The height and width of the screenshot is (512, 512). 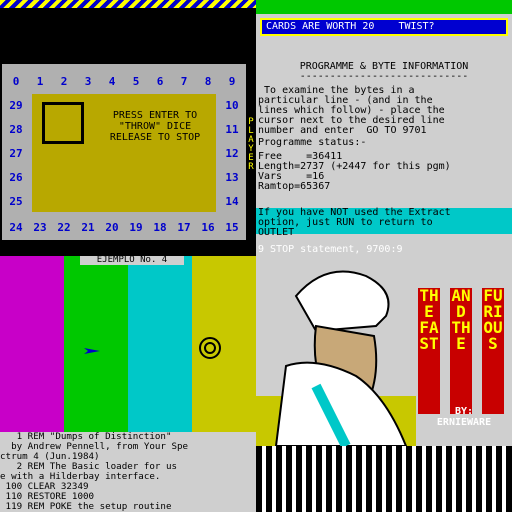 What do you see at coordinates (384, 479) in the screenshot?
I see `maze-pattern` at bounding box center [384, 479].